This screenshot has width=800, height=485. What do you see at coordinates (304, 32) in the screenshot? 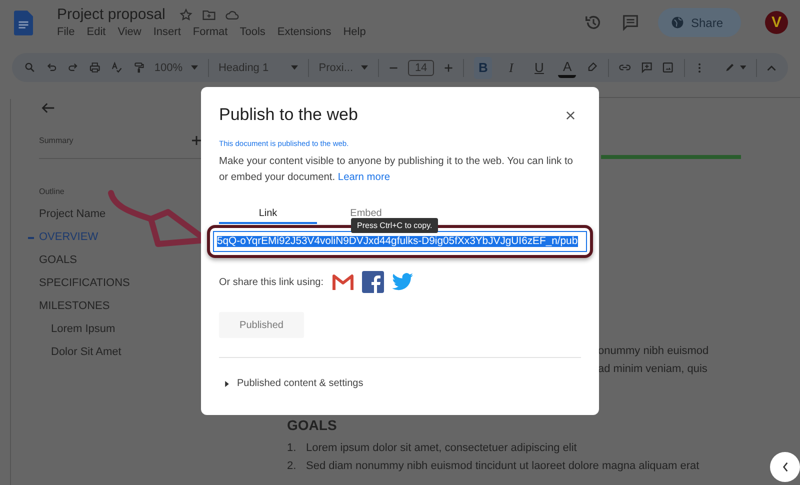
I see `menu-item: Extensions` at bounding box center [304, 32].